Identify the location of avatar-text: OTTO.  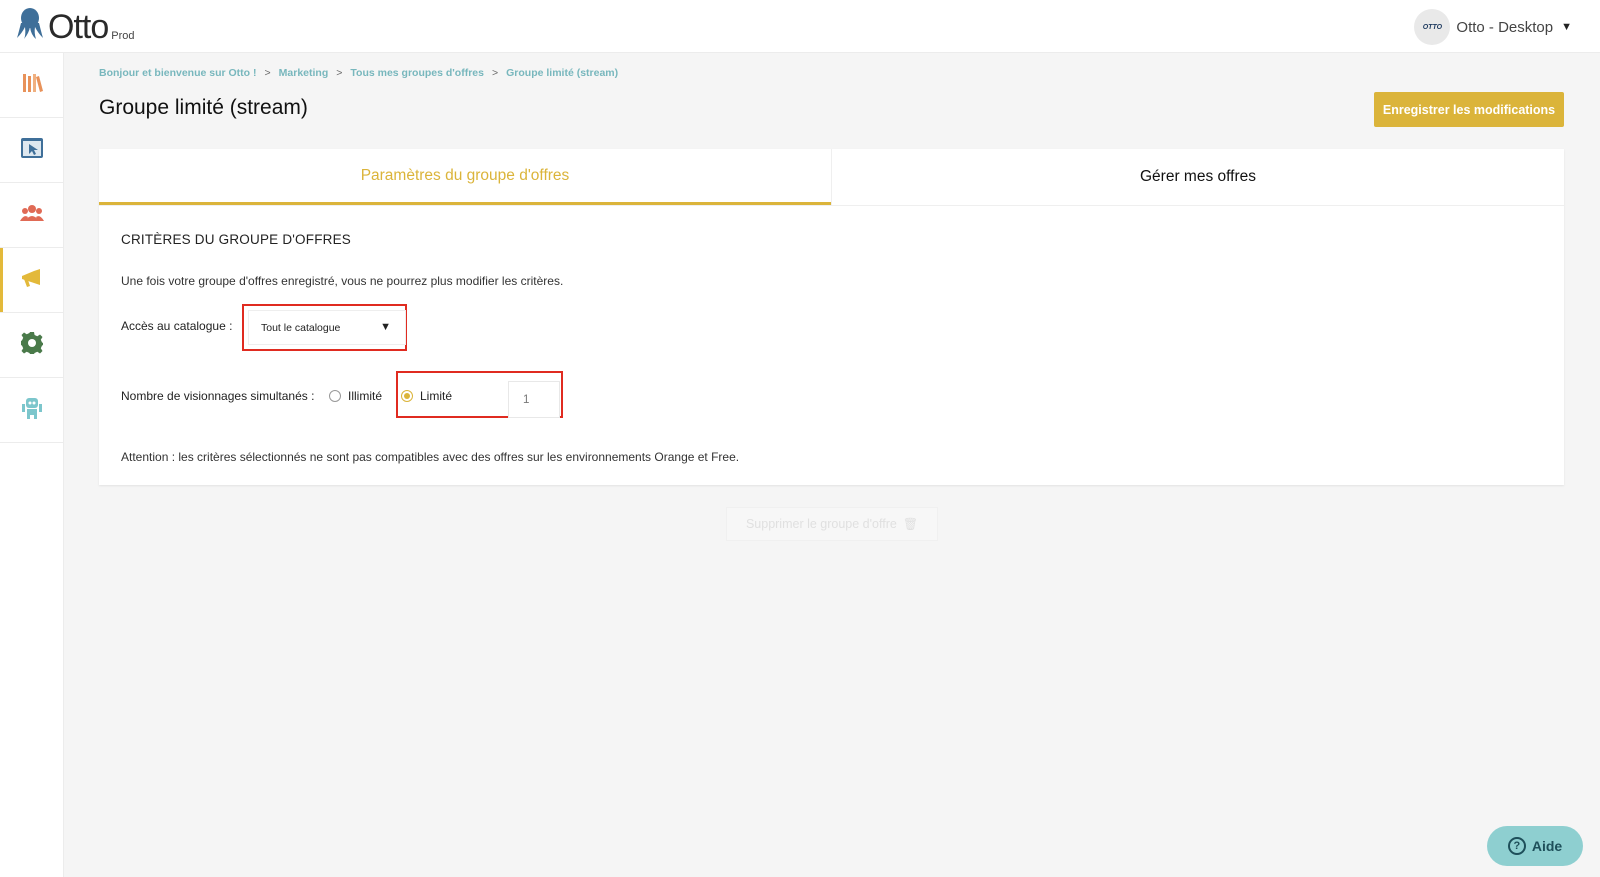
(1432, 27).